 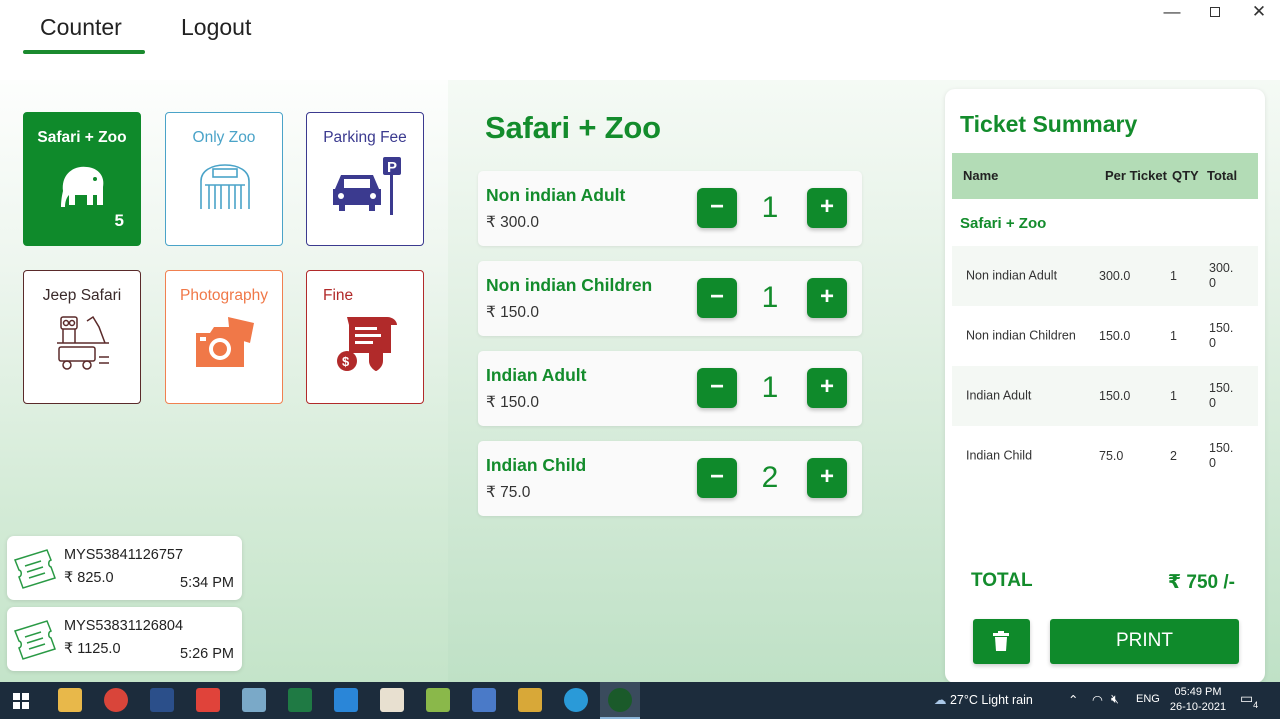 What do you see at coordinates (670, 298) in the screenshot?
I see `ticket-row: Non indian Children ₹ 150.0 − 1 +` at bounding box center [670, 298].